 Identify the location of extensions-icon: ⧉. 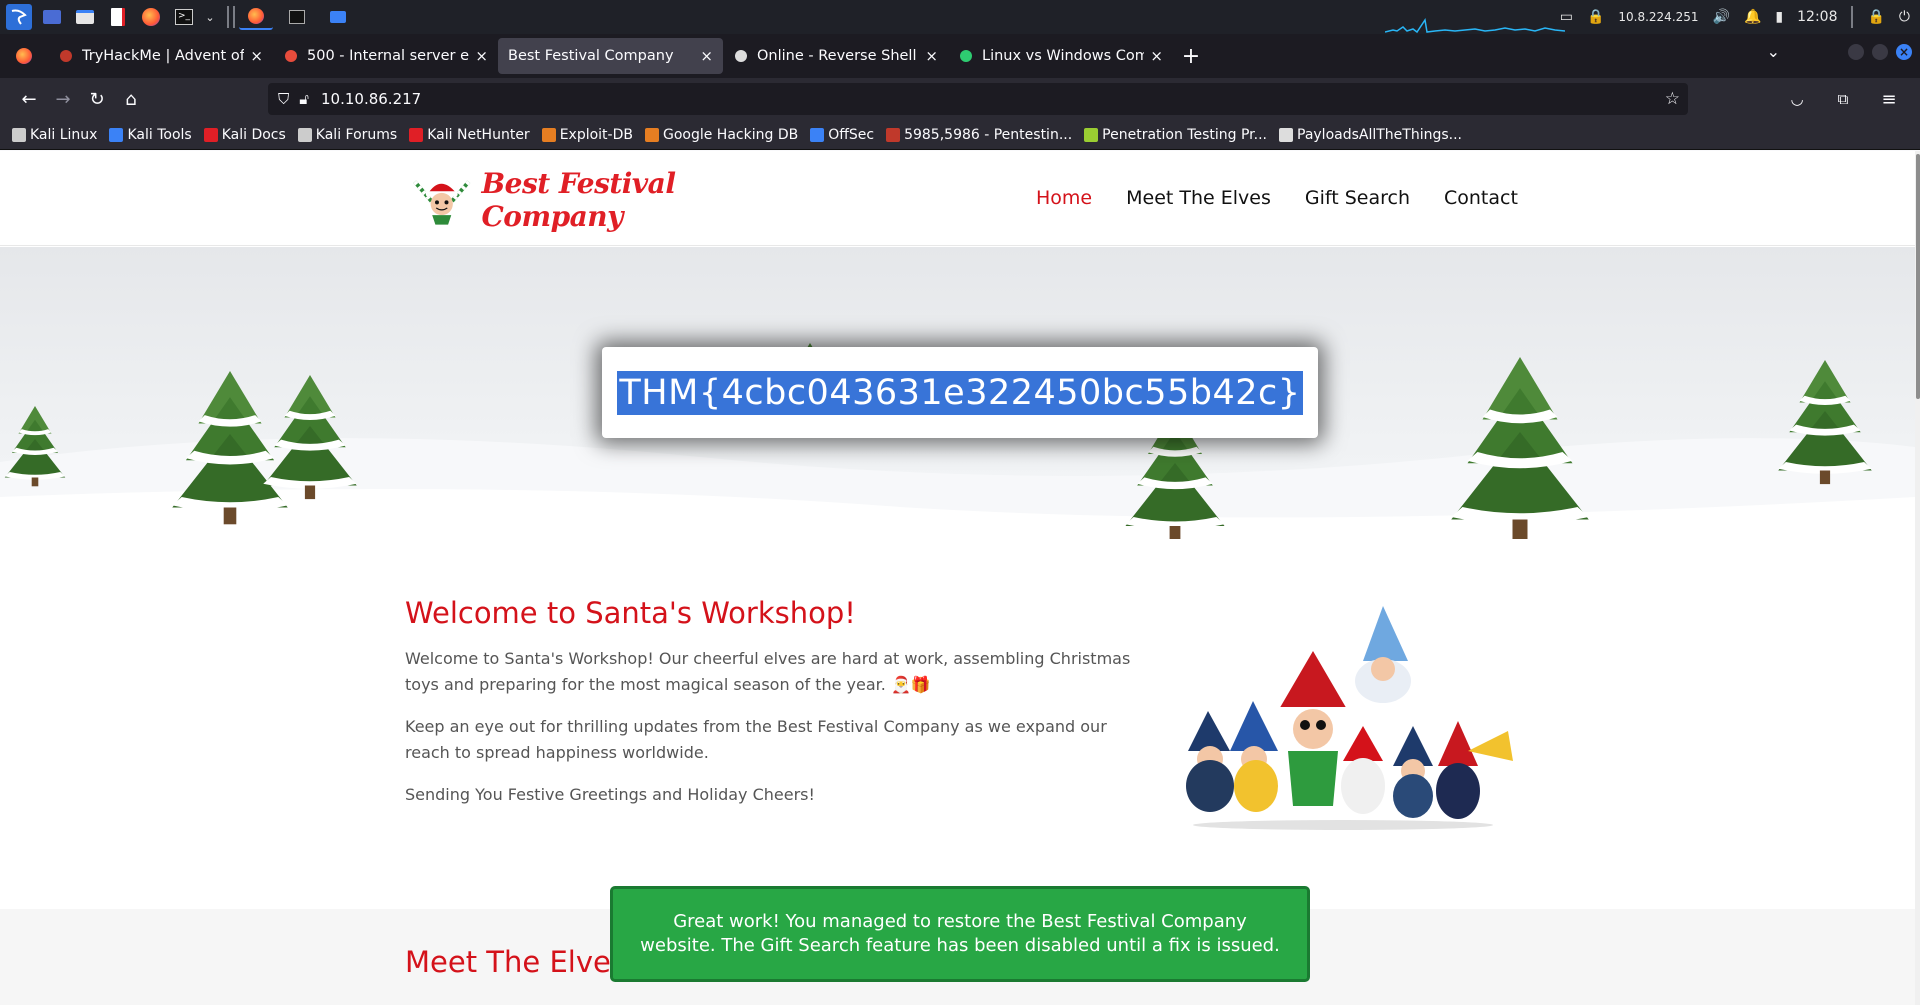
(1843, 99).